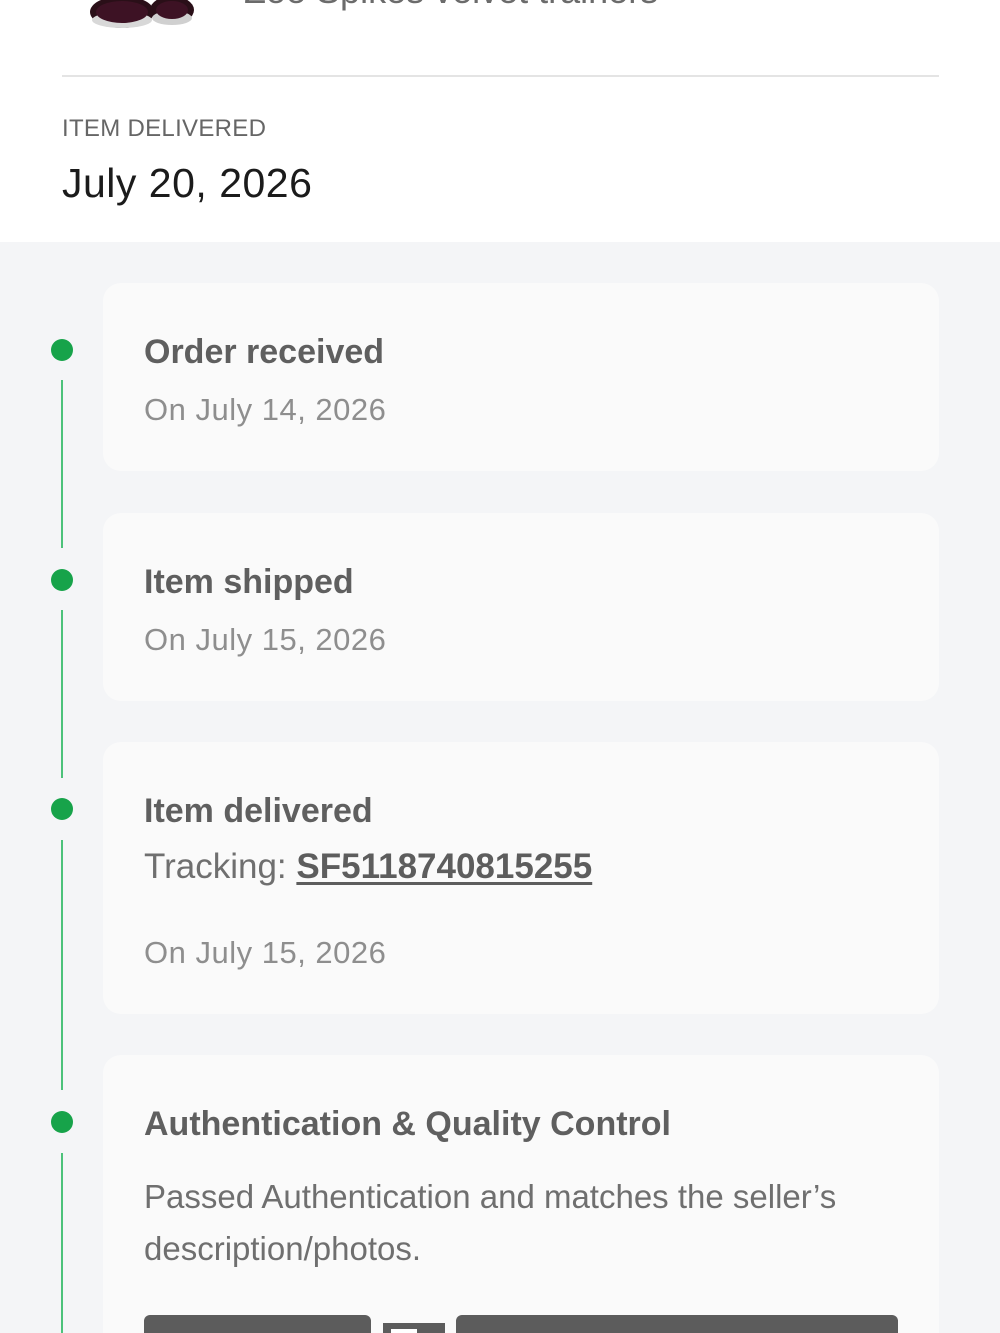 Image resolution: width=1000 pixels, height=1333 pixels. What do you see at coordinates (521, 607) in the screenshot?
I see `timeline-step-item-shipped: Item shipped On July 15, 2026` at bounding box center [521, 607].